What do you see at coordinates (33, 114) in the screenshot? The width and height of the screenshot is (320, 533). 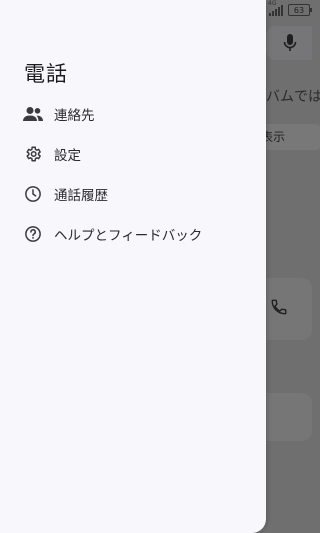 I see `contacts-icon` at bounding box center [33, 114].